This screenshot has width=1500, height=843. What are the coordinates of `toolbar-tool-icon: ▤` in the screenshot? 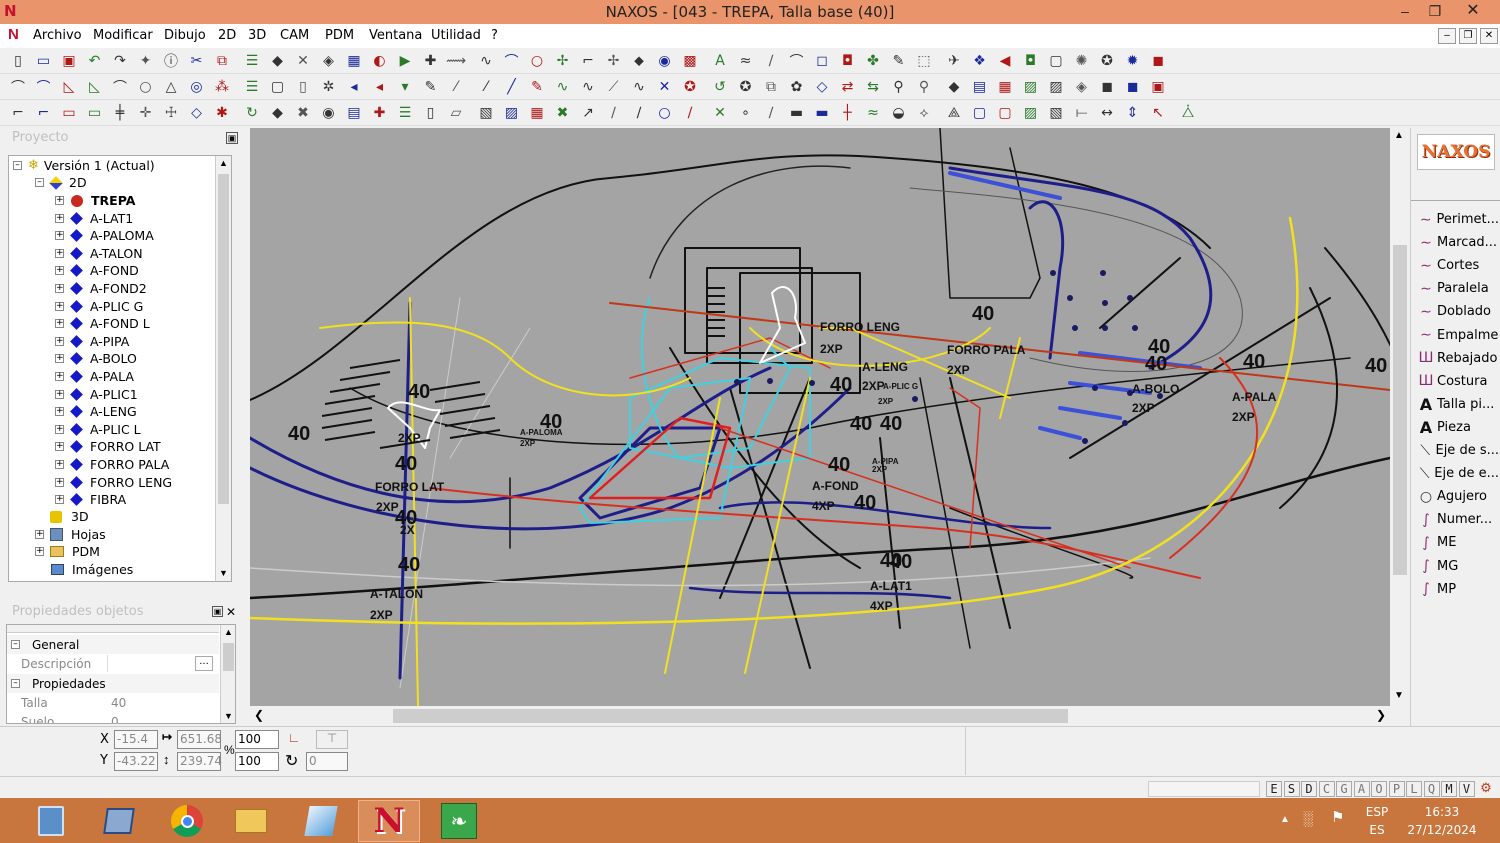 It's located at (354, 113).